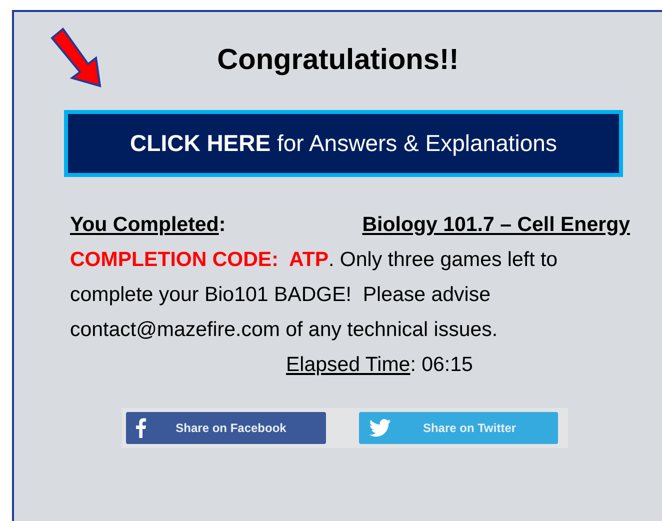 The width and height of the screenshot is (662, 521). Describe the element at coordinates (144, 225) in the screenshot. I see `completed-label: You Completed` at that location.